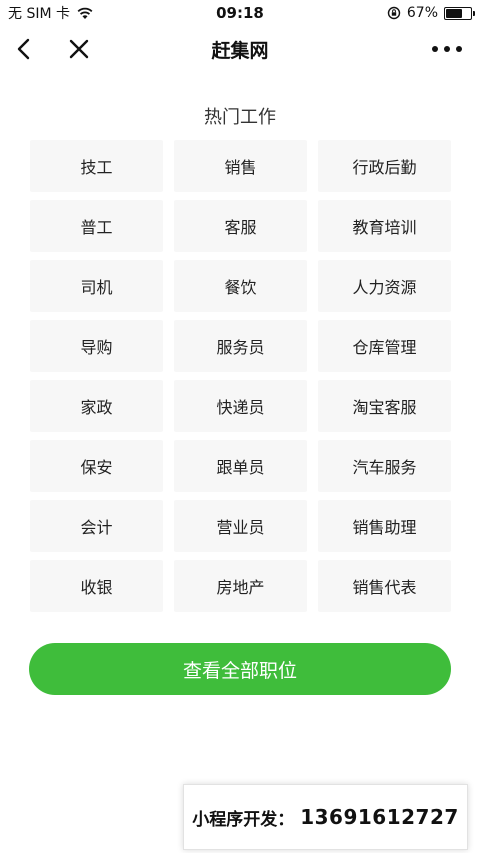  Describe the element at coordinates (96, 166) in the screenshot. I see `job-item: 技工` at that location.